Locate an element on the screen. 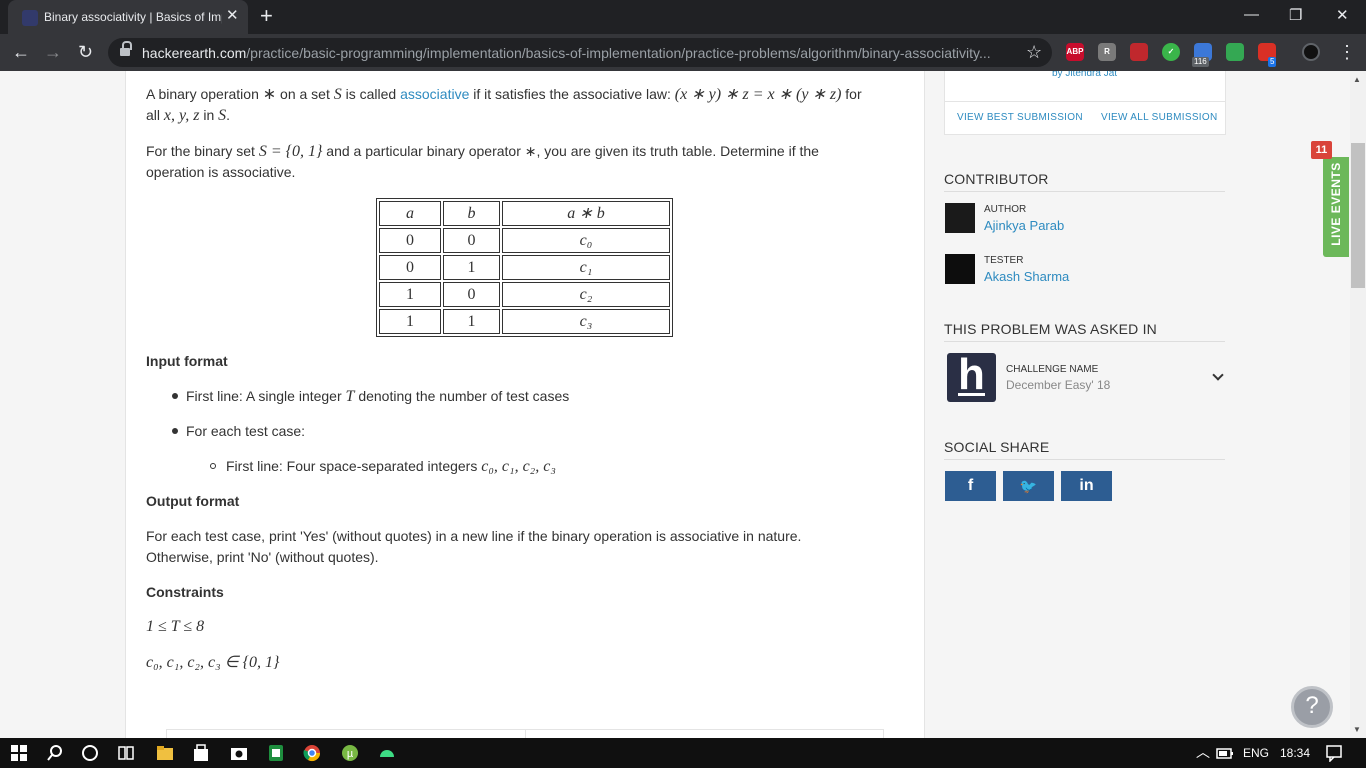 Image resolution: width=1366 pixels, height=768 pixels. author-name-link: Ajinkya Parab is located at coordinates (1024, 225).